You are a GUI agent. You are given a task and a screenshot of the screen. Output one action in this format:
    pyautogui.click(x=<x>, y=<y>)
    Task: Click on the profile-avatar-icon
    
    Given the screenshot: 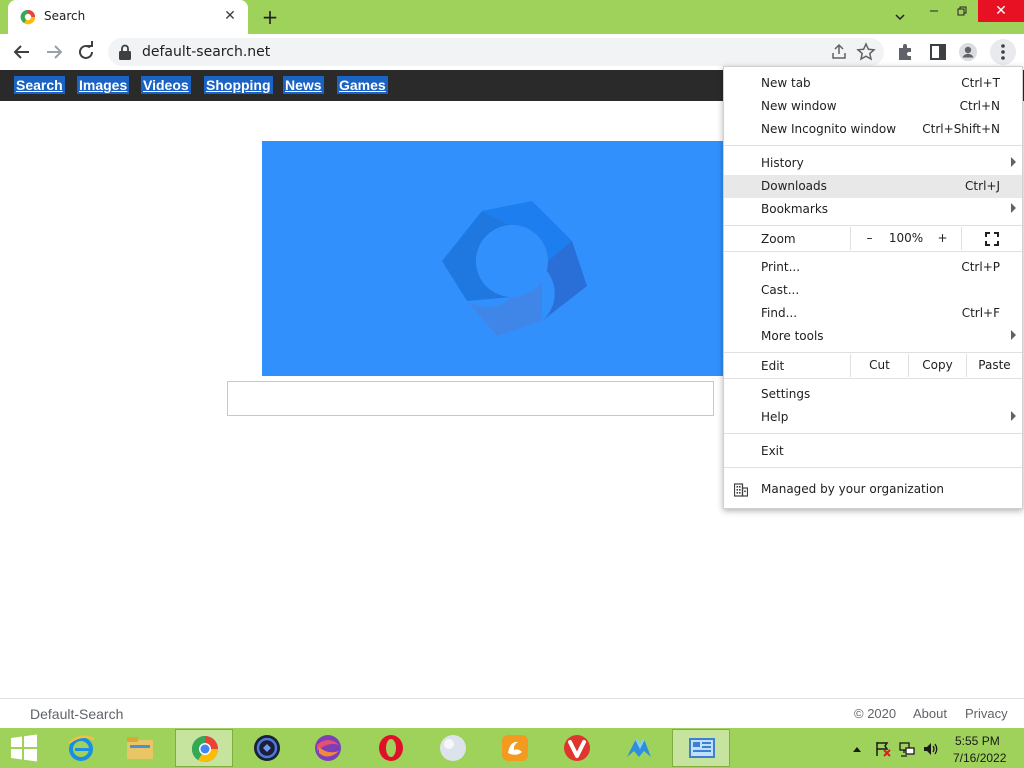 What is the action you would take?
    pyautogui.click(x=968, y=52)
    